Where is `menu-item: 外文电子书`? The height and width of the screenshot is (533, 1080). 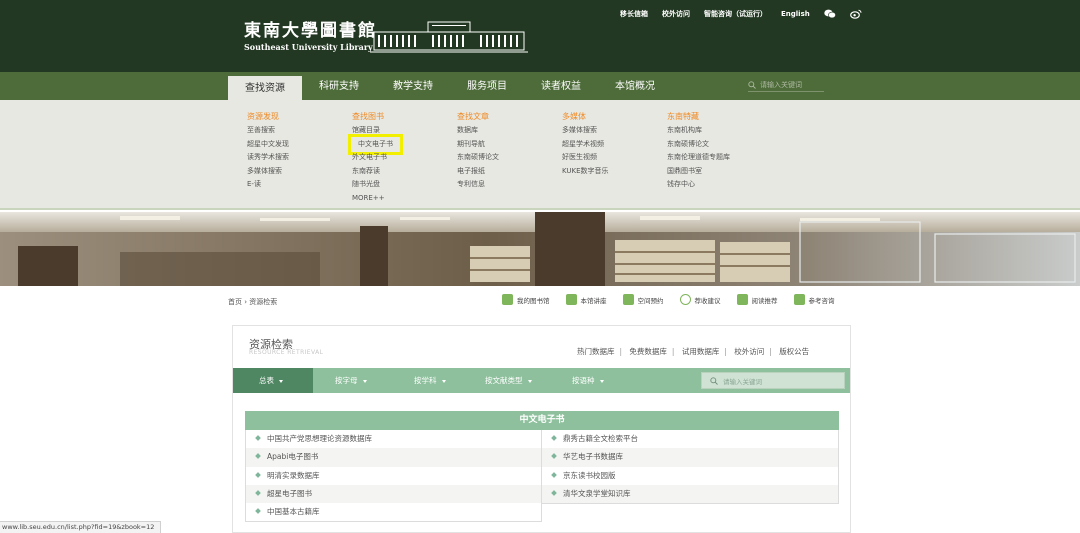
menu-item: 外文电子书 is located at coordinates (407, 158).